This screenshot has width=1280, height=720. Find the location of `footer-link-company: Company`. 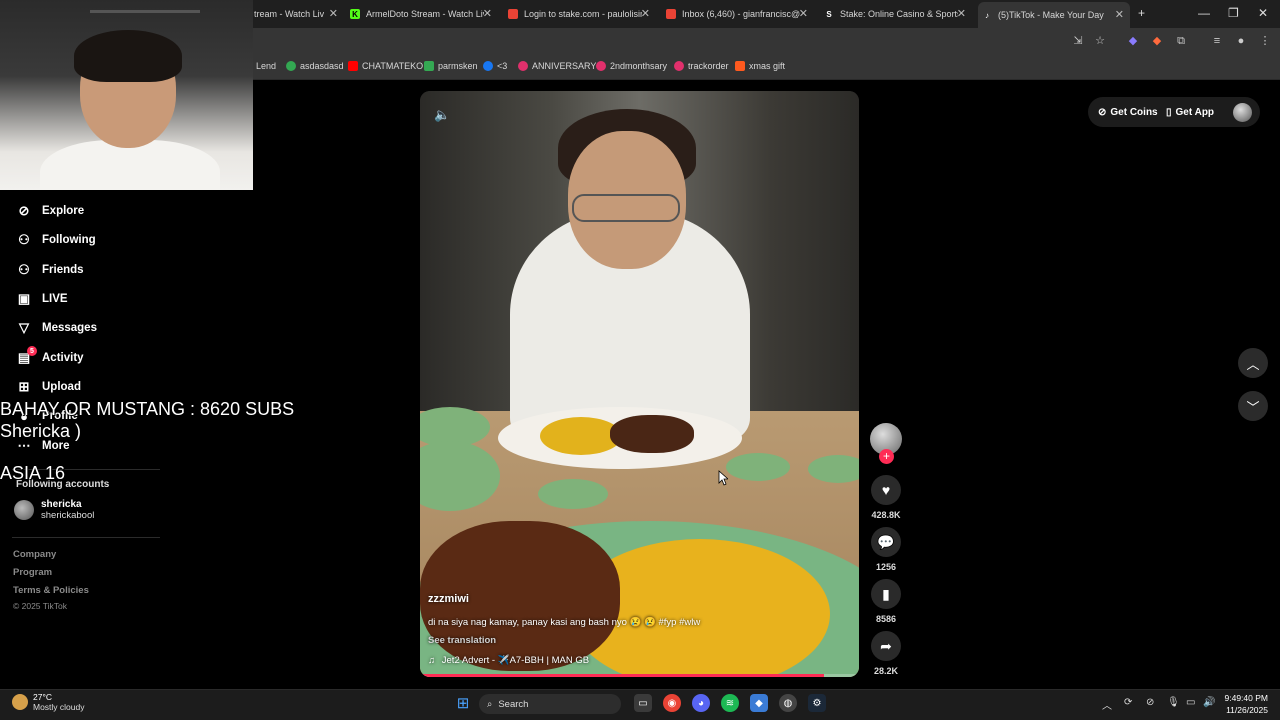

footer-link-company: Company is located at coordinates (34, 554).